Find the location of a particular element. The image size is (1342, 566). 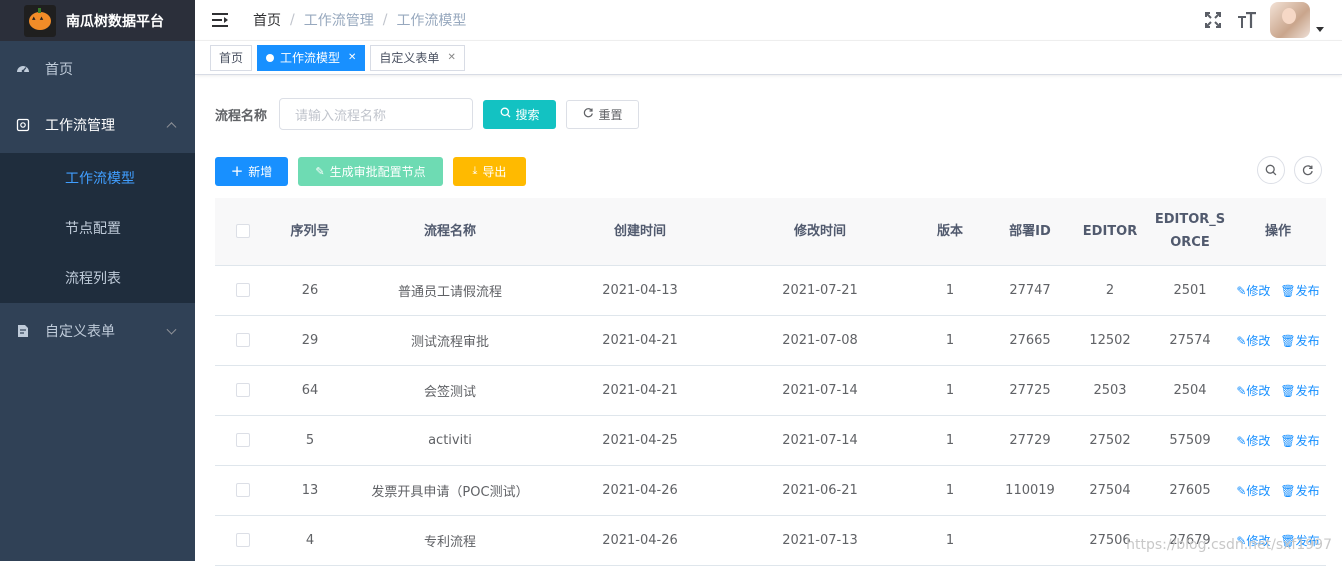

refresh-icon is located at coordinates (588, 114).